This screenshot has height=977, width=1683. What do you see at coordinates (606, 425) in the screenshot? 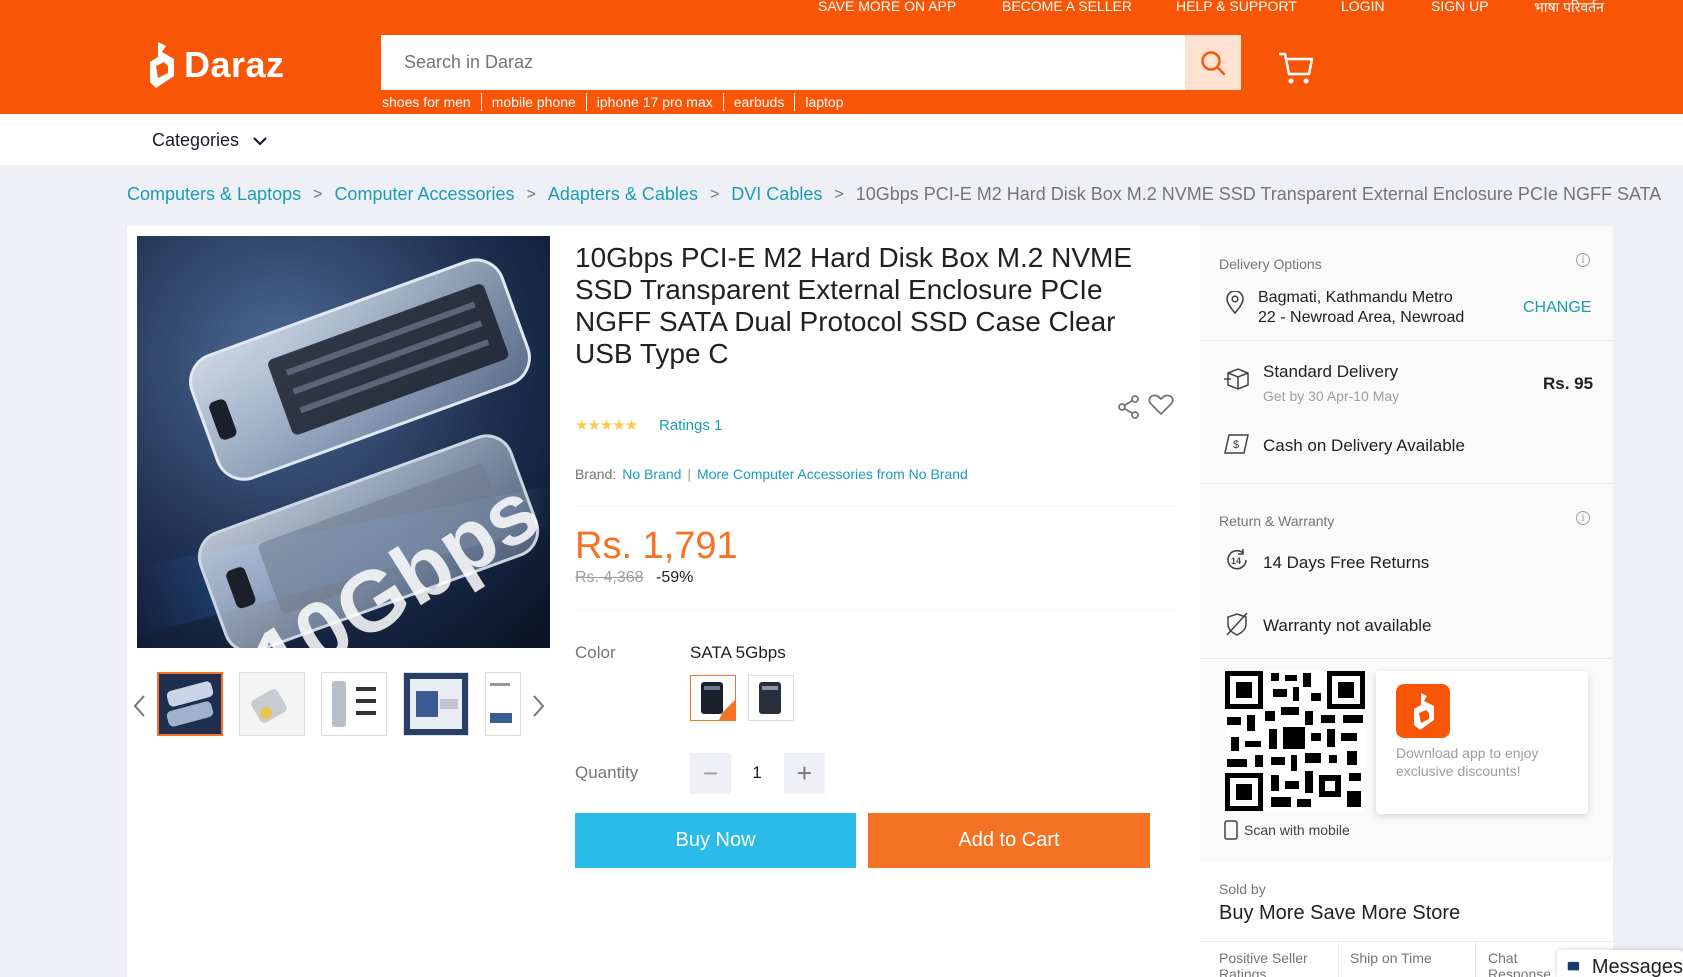
I see `rating-stars: ★★★★★` at bounding box center [606, 425].